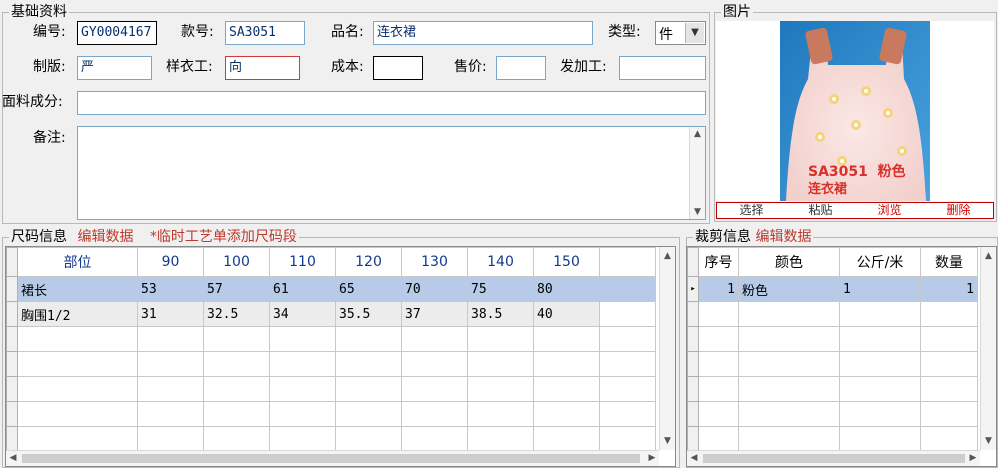 This screenshot has width=998, height=468. I want to click on cell: 胸围1/2, so click(77, 314).